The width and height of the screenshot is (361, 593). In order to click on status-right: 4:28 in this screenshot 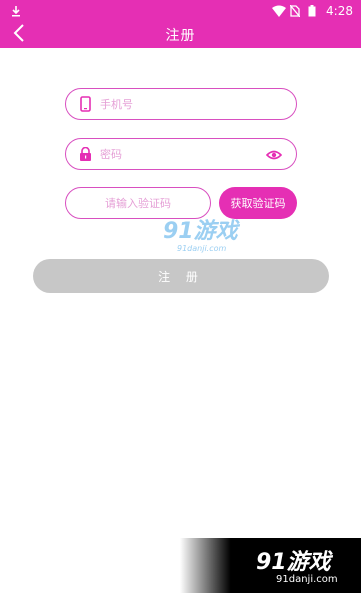, I will do `click(312, 11)`.